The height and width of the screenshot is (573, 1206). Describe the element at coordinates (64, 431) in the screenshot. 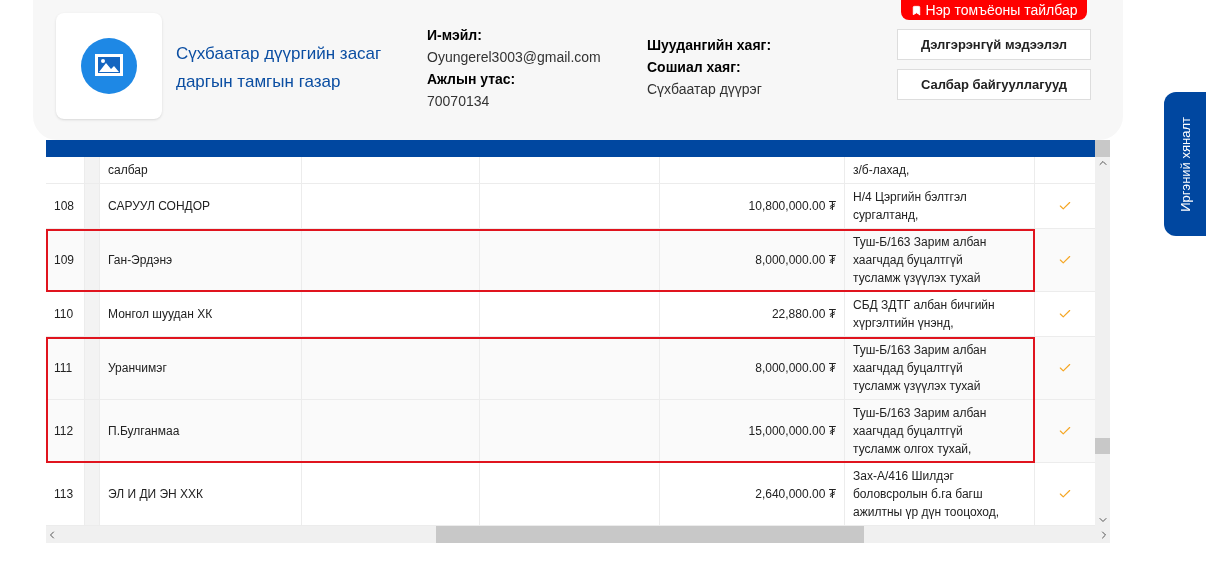

I see `row-number: 112` at that location.